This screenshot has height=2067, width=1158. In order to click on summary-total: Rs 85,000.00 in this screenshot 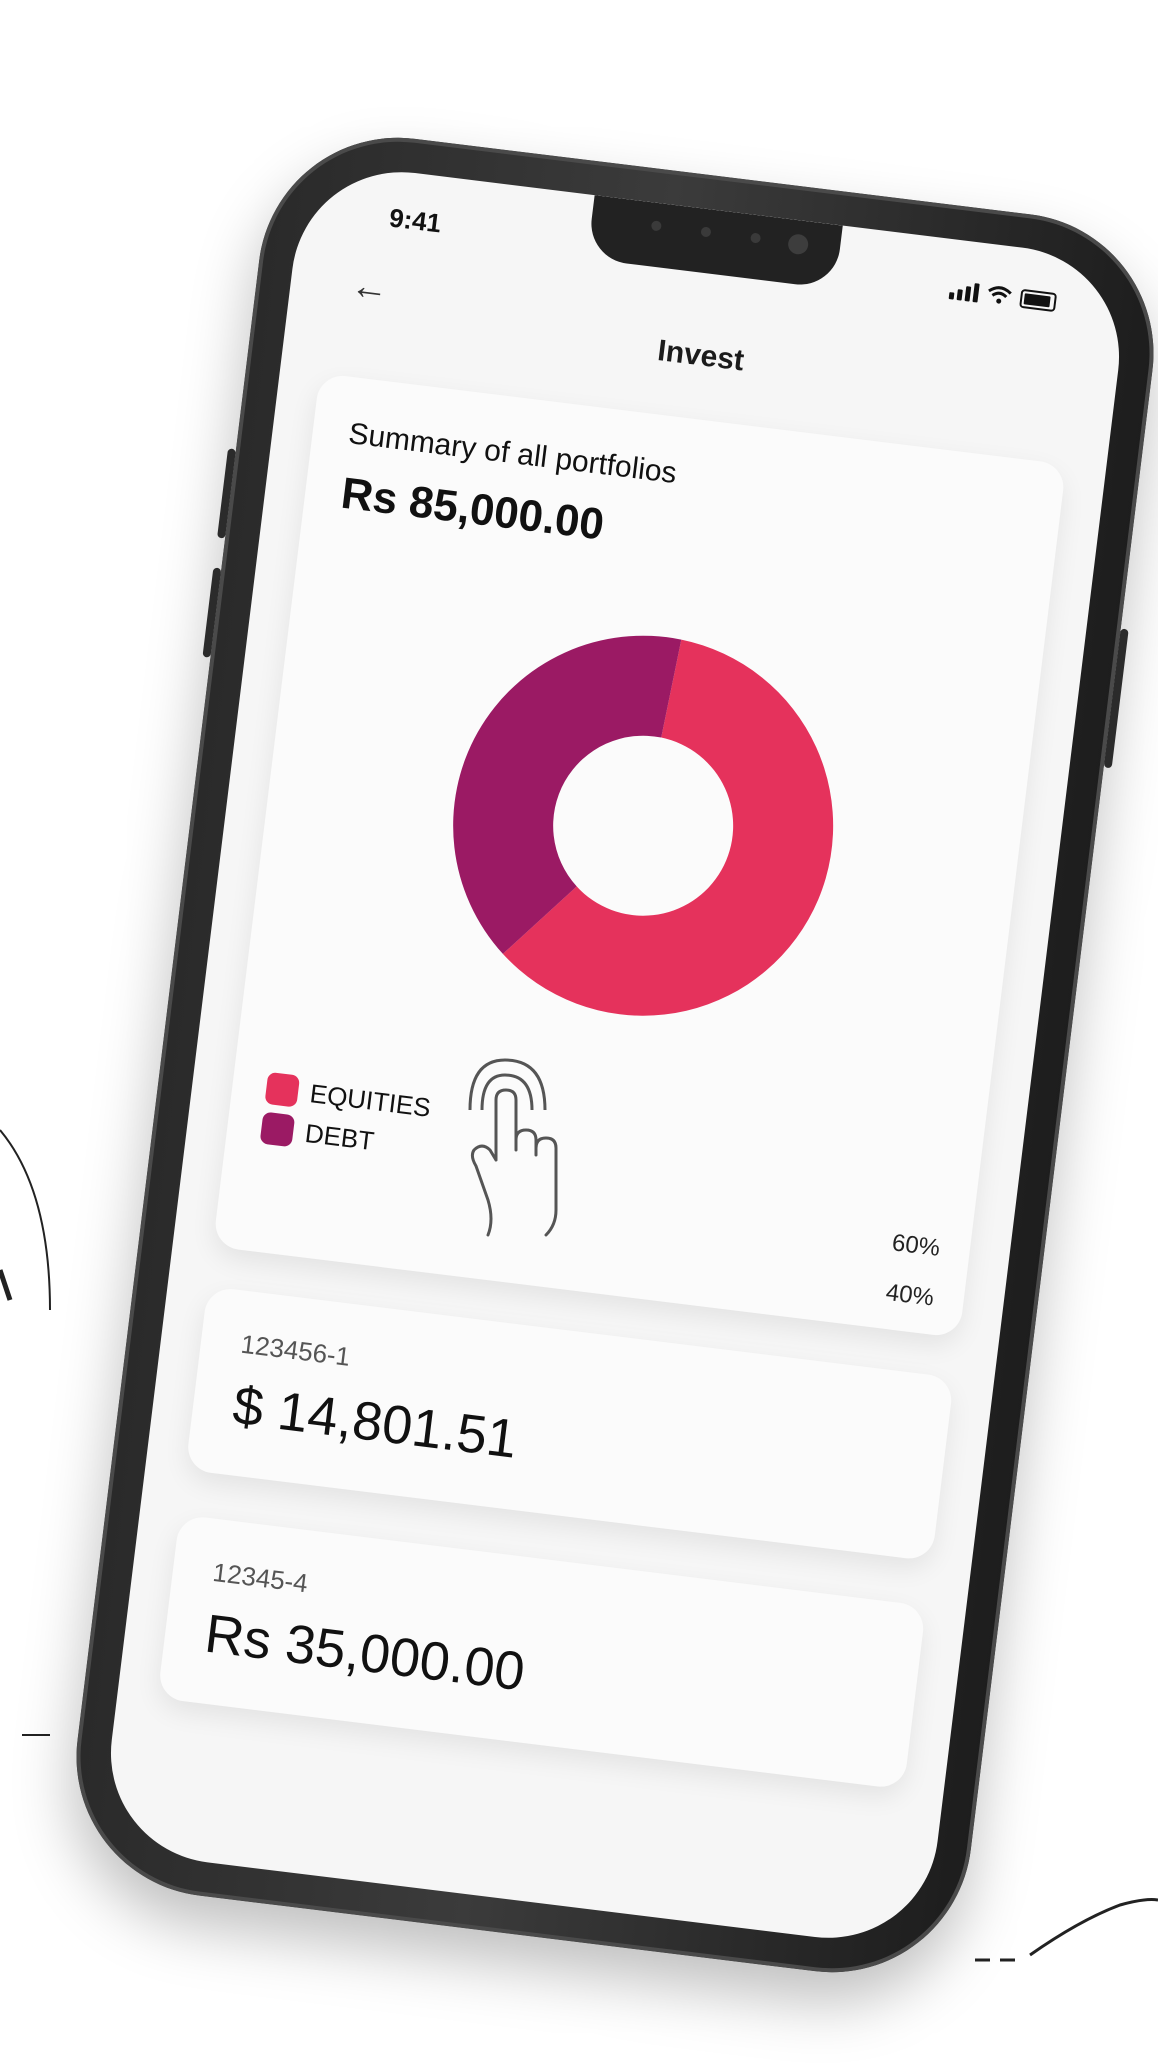, I will do `click(472, 509)`.